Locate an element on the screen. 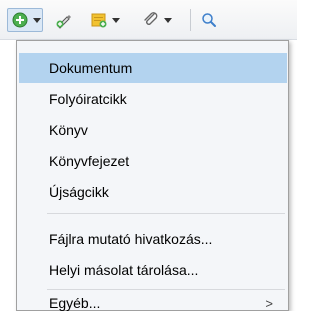 This screenshot has width=320, height=311. pen-add-icon is located at coordinates (64, 20).